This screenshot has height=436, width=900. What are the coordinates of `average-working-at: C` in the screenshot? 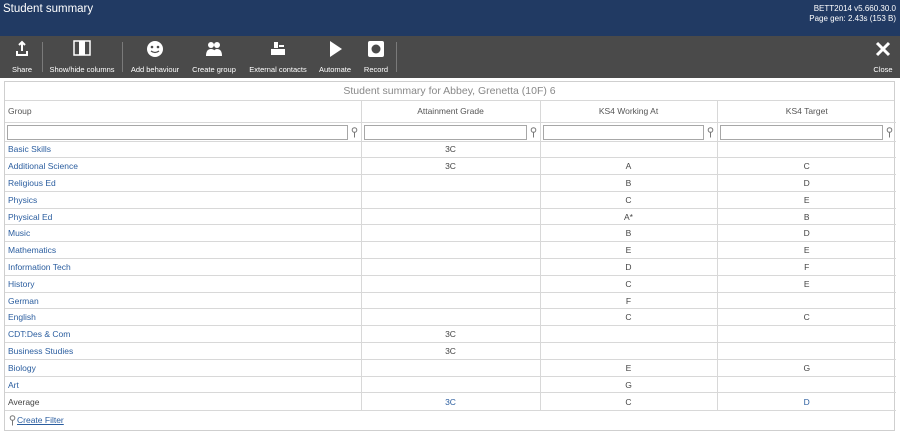 It's located at (629, 402).